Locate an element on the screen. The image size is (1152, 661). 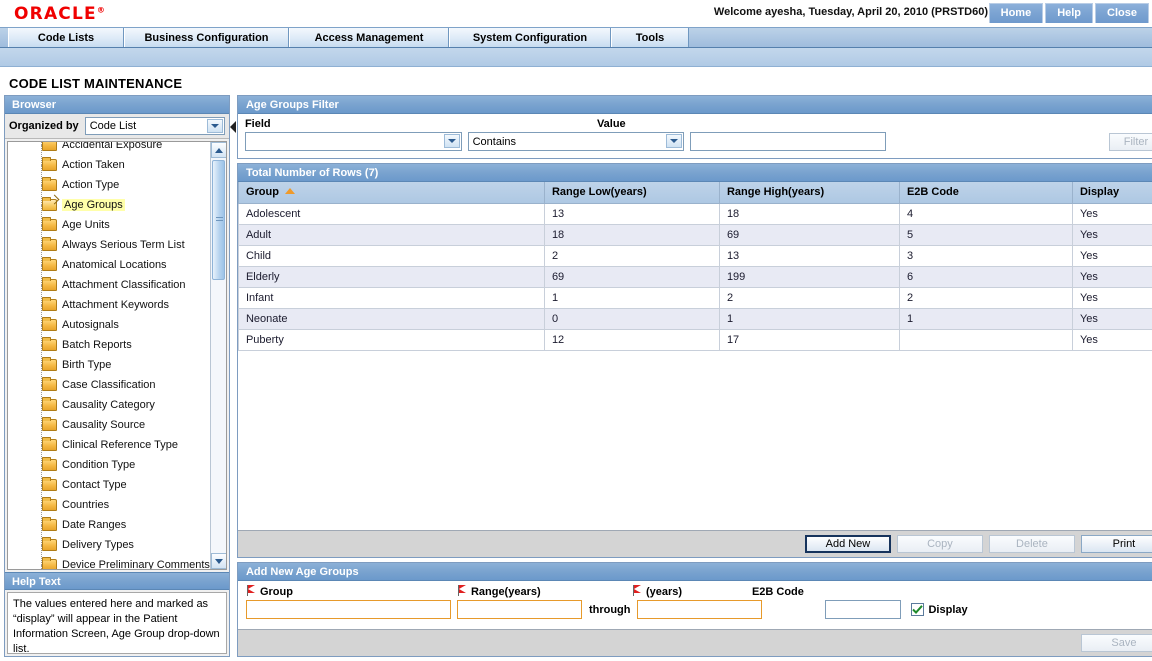
table-cell: 0 is located at coordinates (631, 318).